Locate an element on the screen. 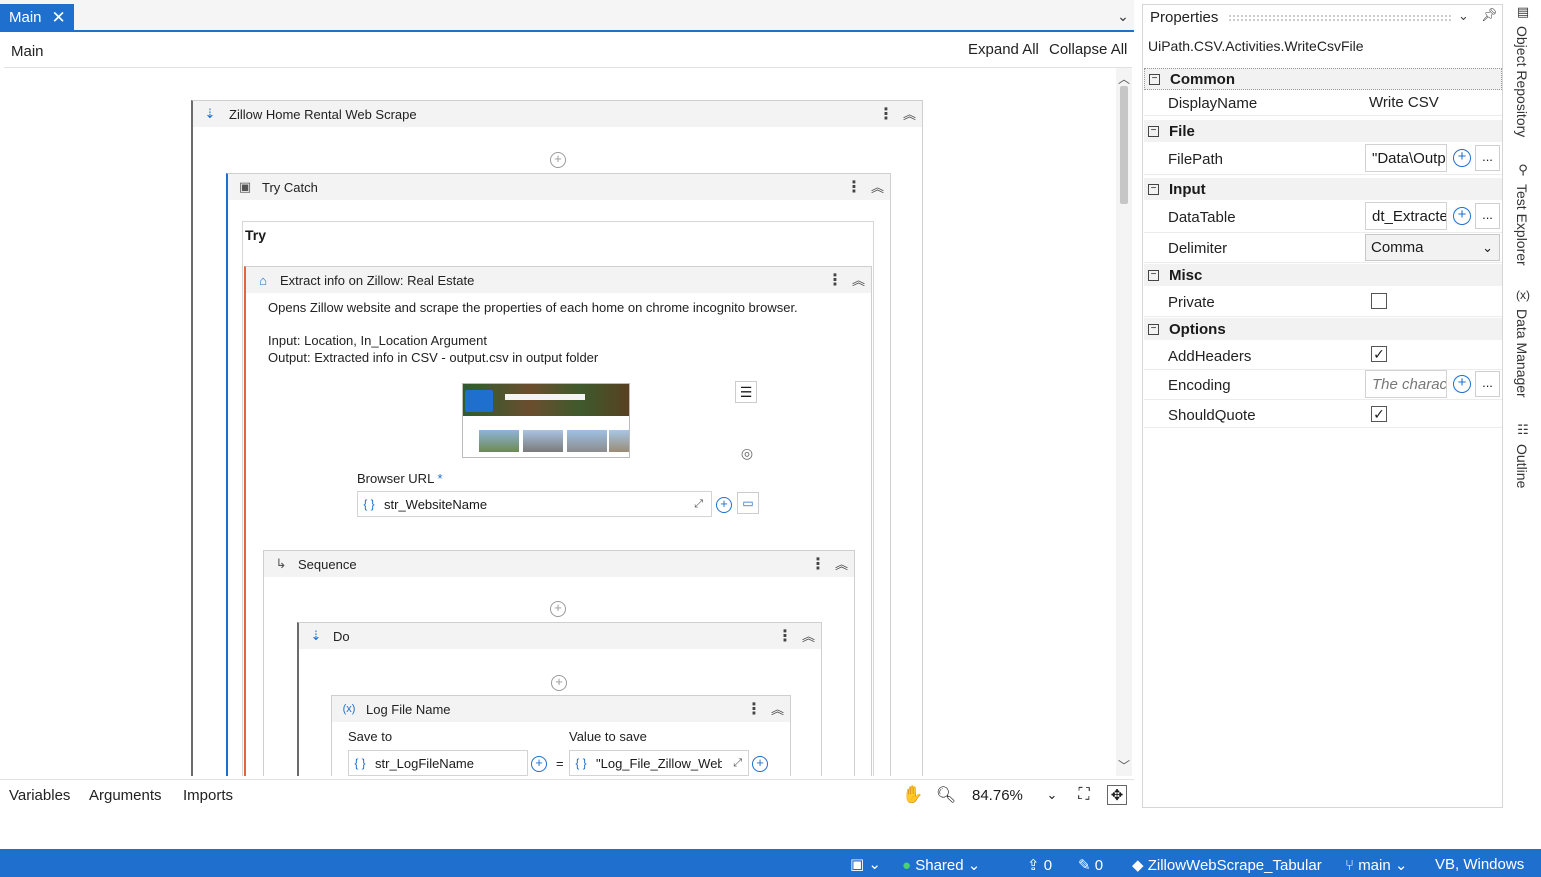  category-common: − Common is located at coordinates (1323, 79).